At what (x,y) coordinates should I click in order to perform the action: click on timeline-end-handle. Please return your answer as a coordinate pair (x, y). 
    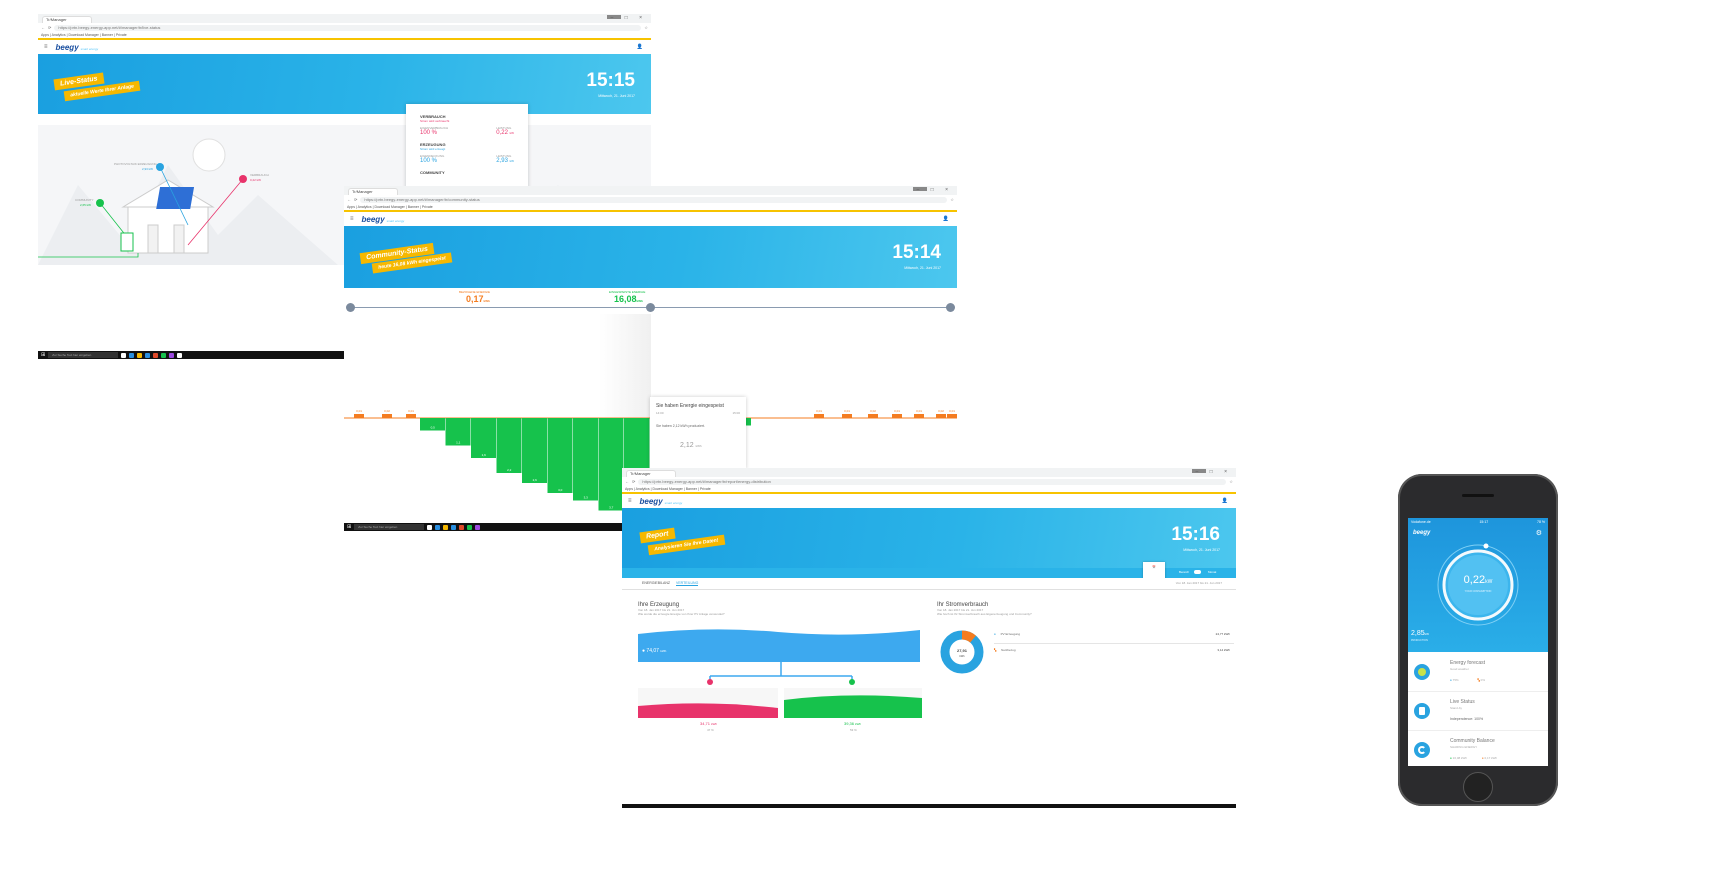
    Looking at the image, I should click on (950, 307).